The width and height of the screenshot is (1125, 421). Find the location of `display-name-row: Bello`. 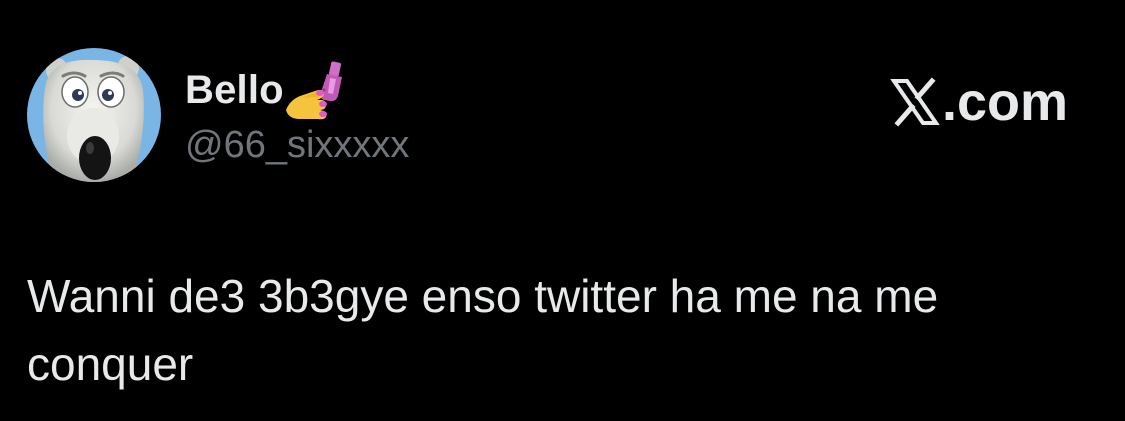

display-name-row: Bello is located at coordinates (266, 90).